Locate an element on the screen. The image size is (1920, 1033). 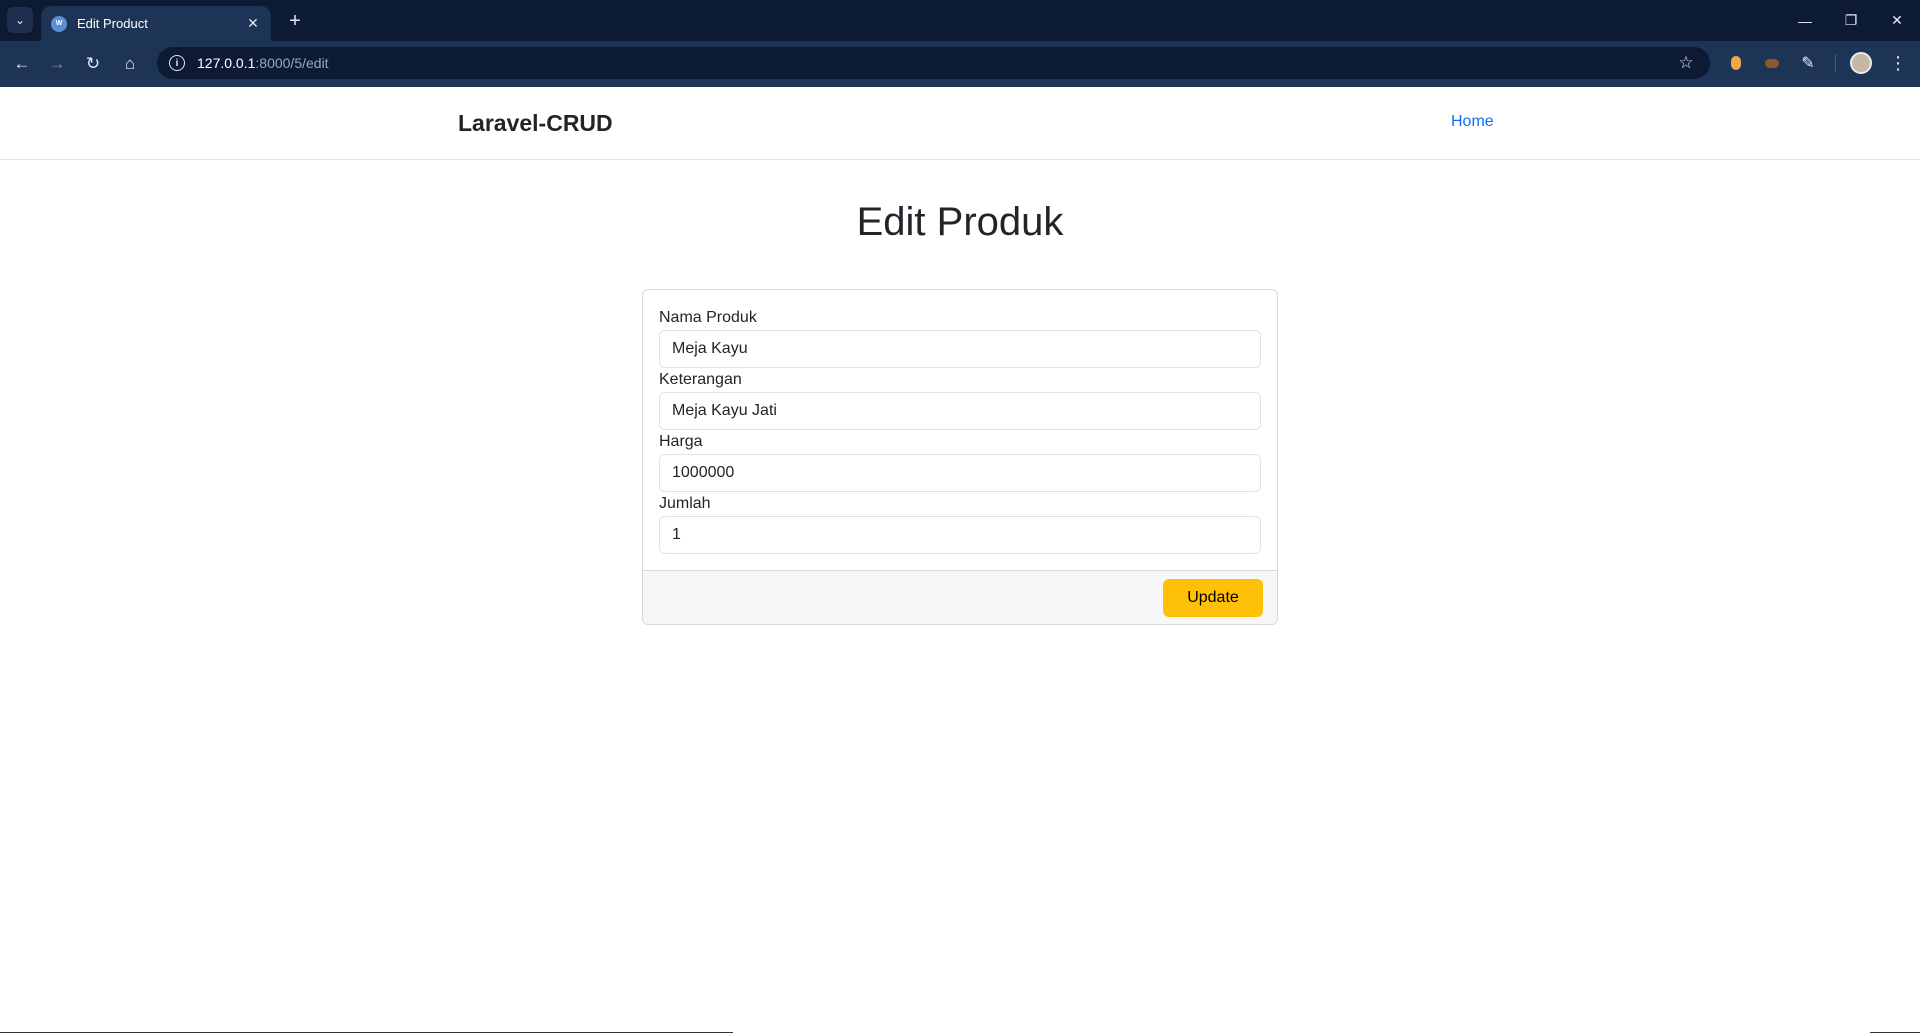
back-button: ← is located at coordinates (22, 64).